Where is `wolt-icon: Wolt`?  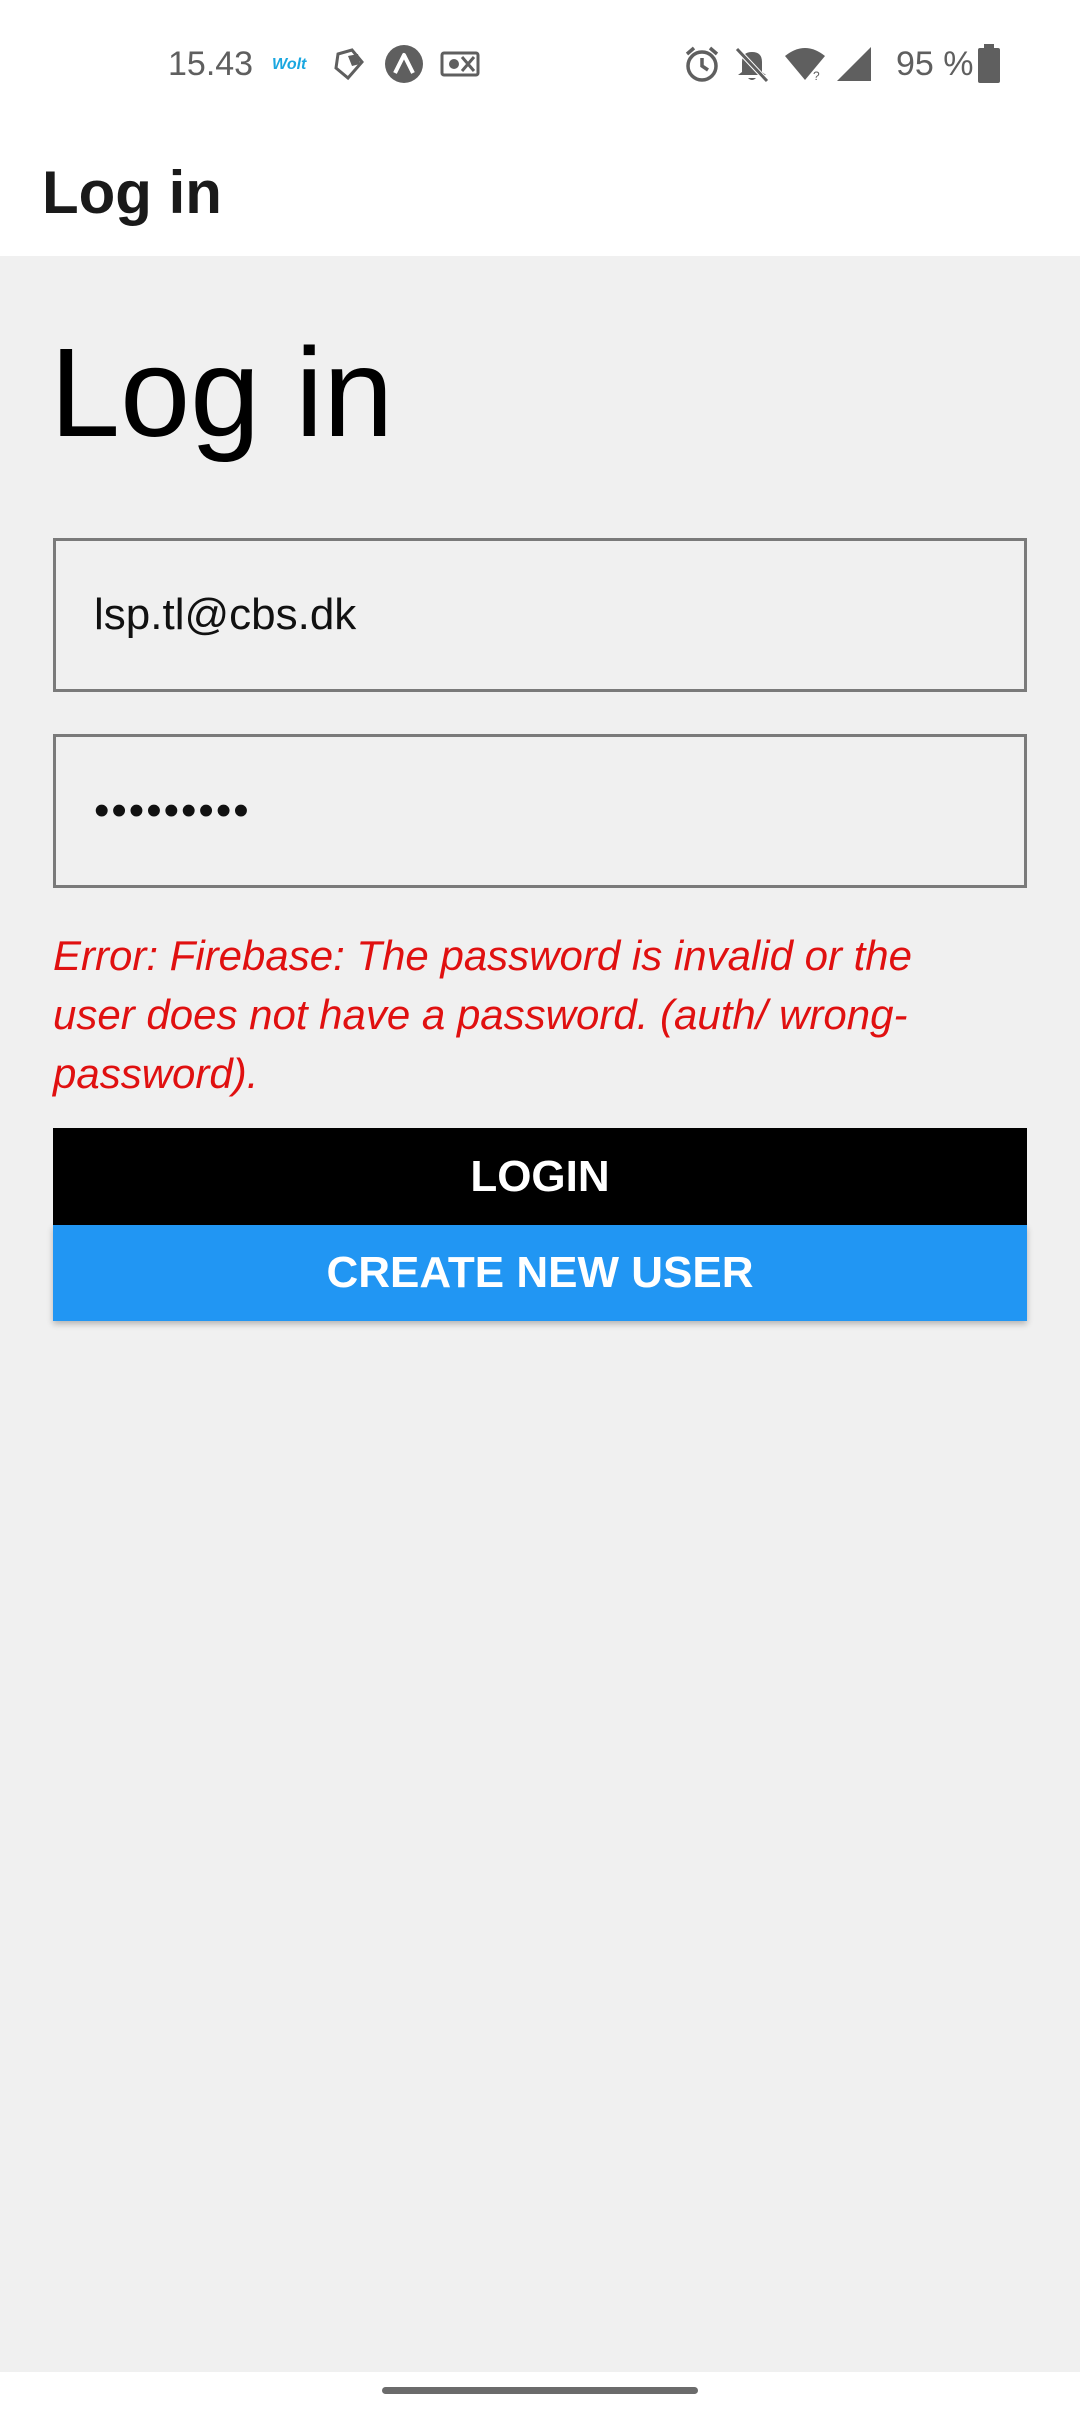
wolt-icon: Wolt is located at coordinates (293, 64).